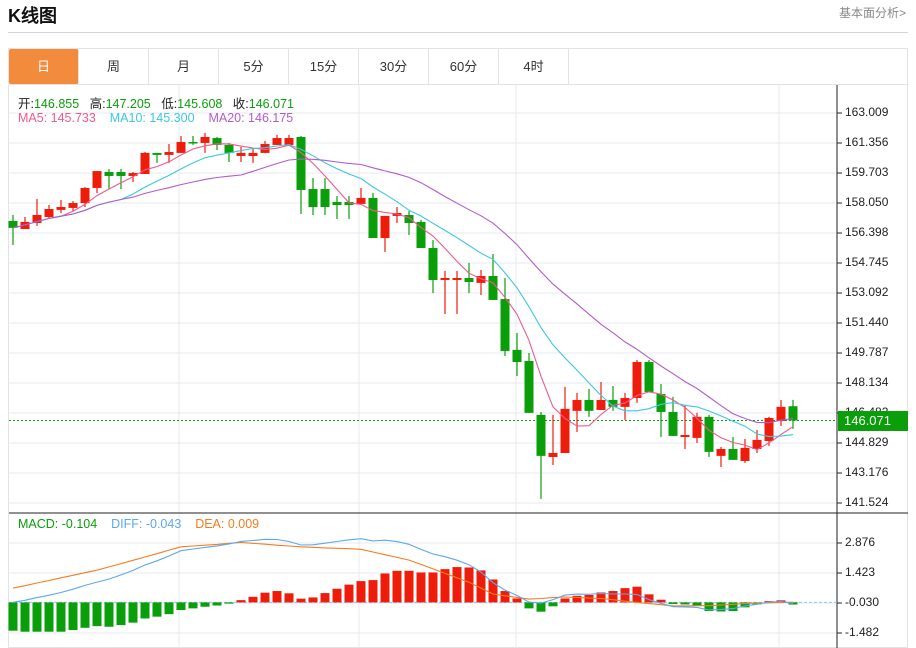 This screenshot has height=648, width=916. What do you see at coordinates (867, 472) in the screenshot?
I see `price-tick-label: 143.176` at bounding box center [867, 472].